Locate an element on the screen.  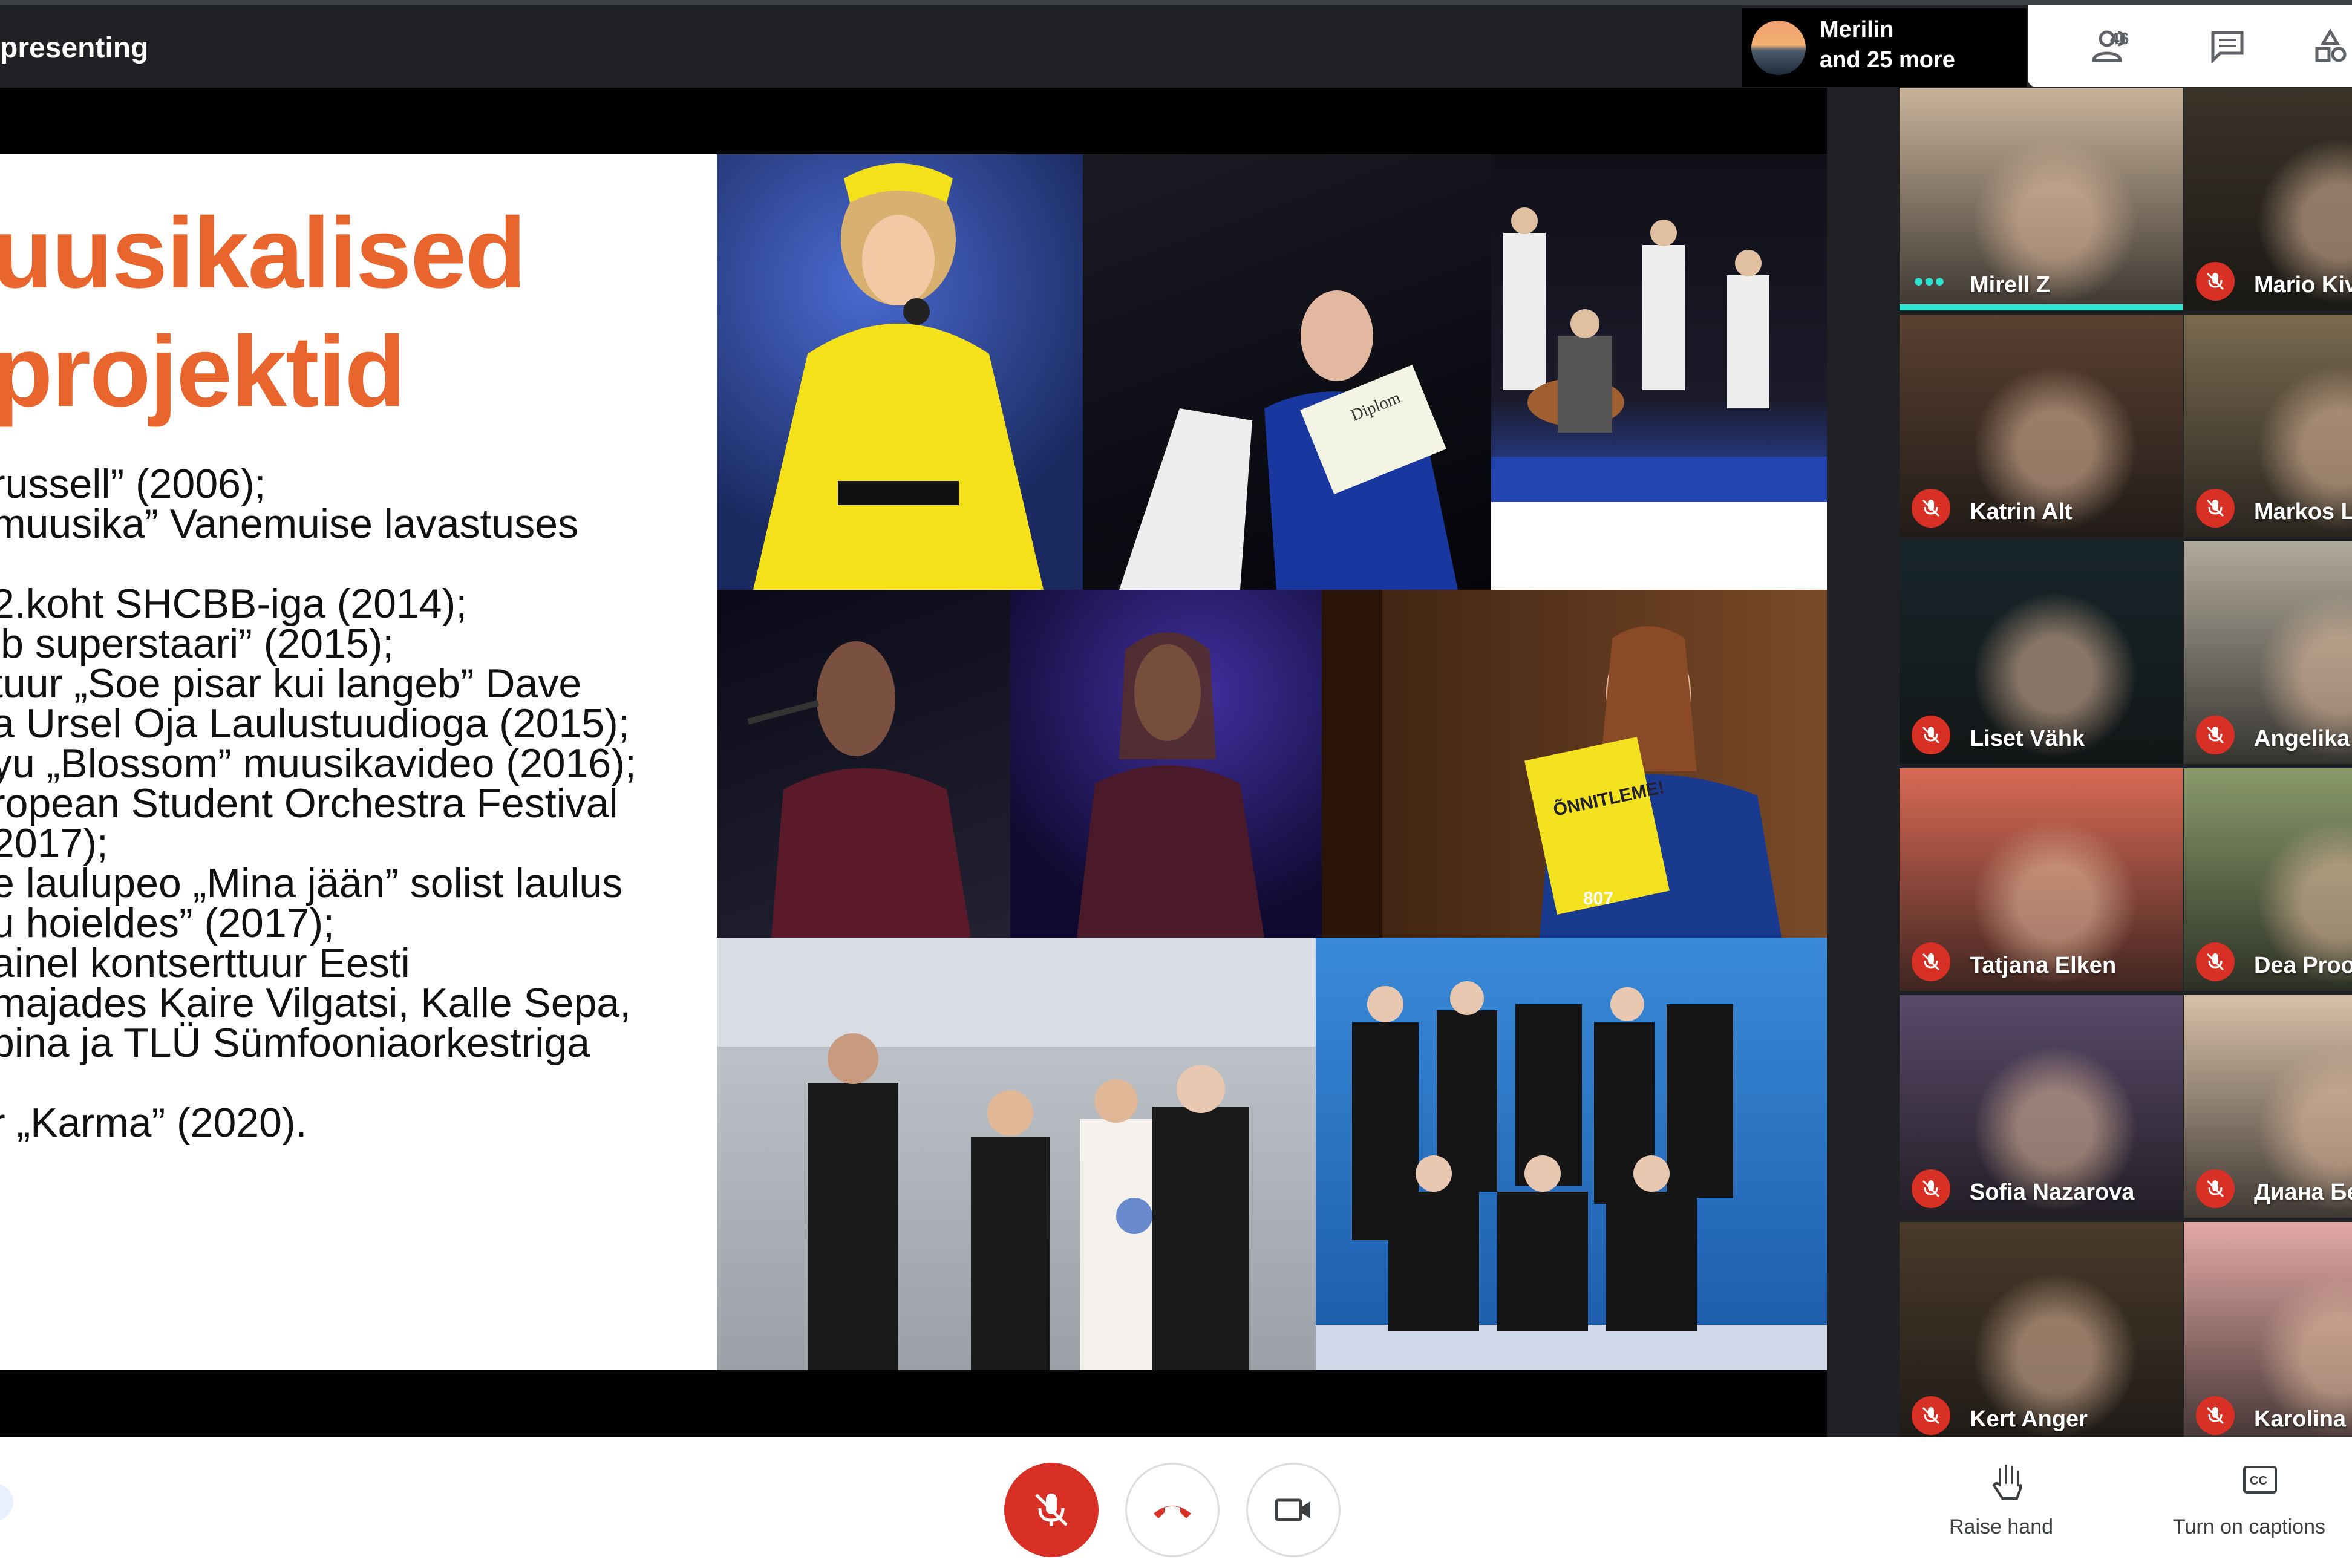
slide-body-line: u hoieldes” (2017); is located at coordinates (168, 923).